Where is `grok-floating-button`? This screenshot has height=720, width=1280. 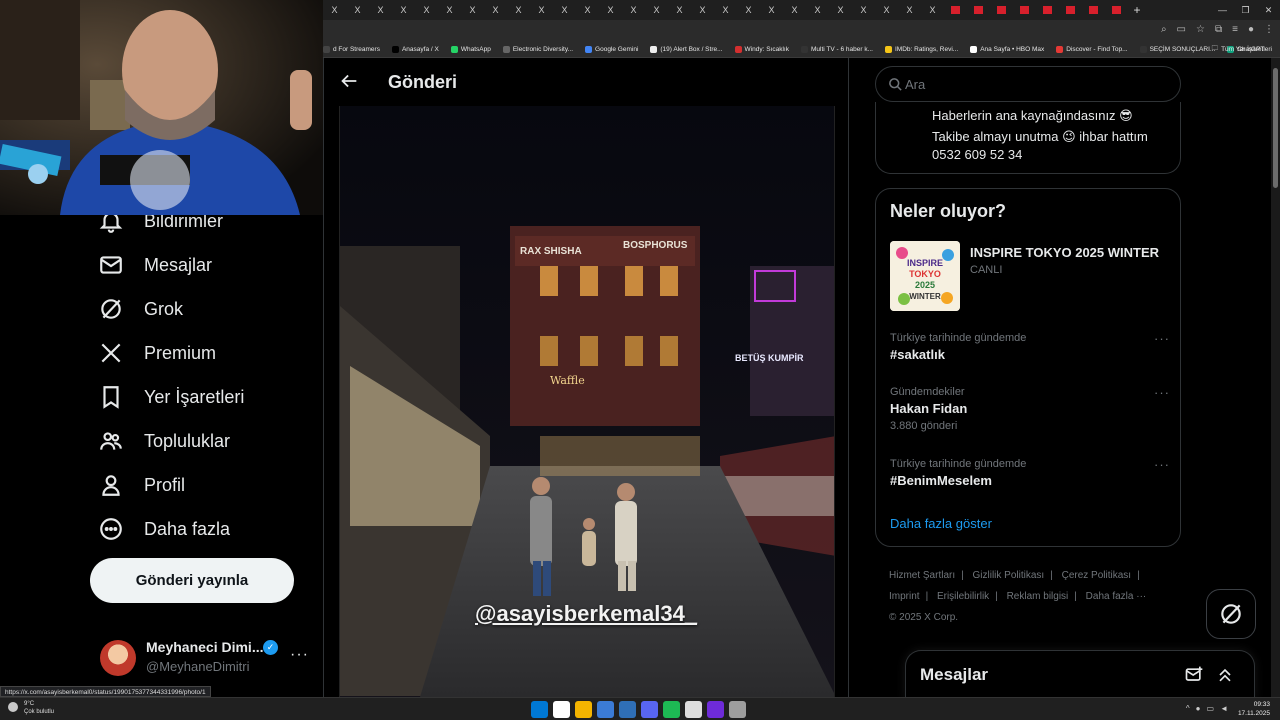 grok-floating-button is located at coordinates (1231, 614).